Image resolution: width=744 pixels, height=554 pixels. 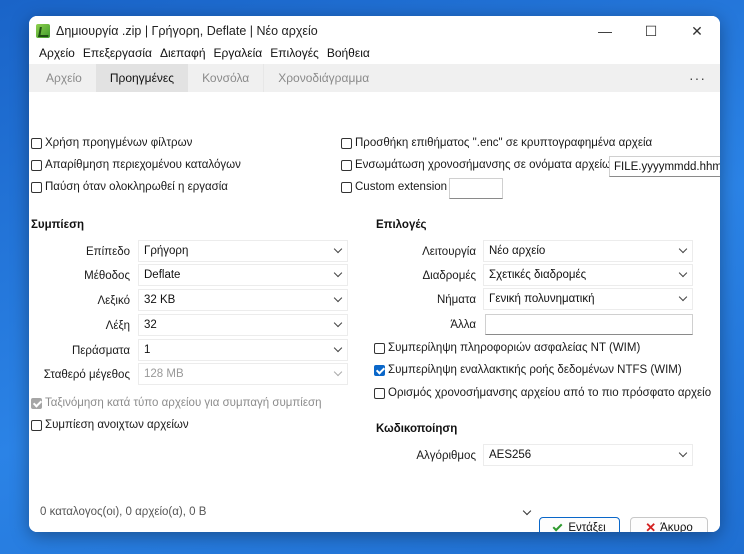 I want to click on word-label: Λέξη, so click(x=117, y=326).